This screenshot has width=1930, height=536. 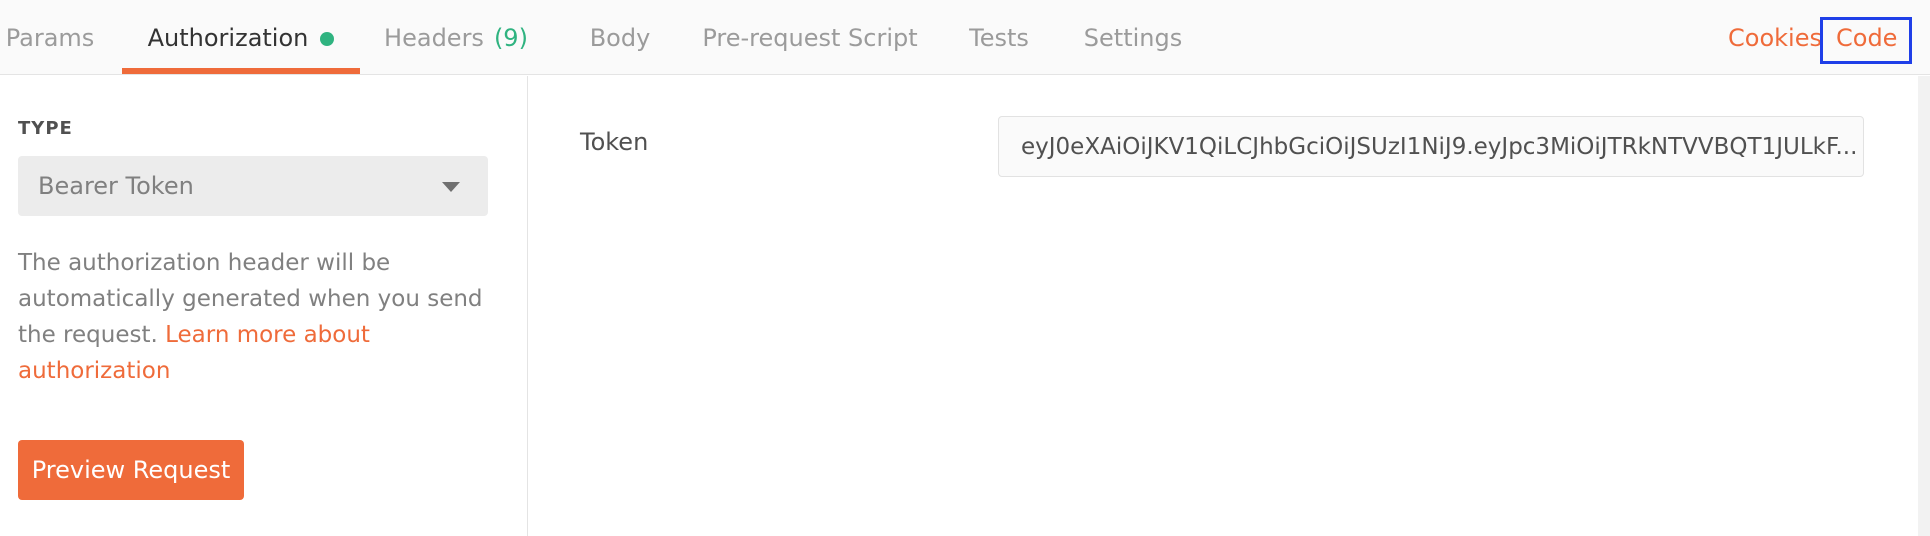 I want to click on tab-pre-request-script-label: Pre-request Script, so click(x=810, y=37).